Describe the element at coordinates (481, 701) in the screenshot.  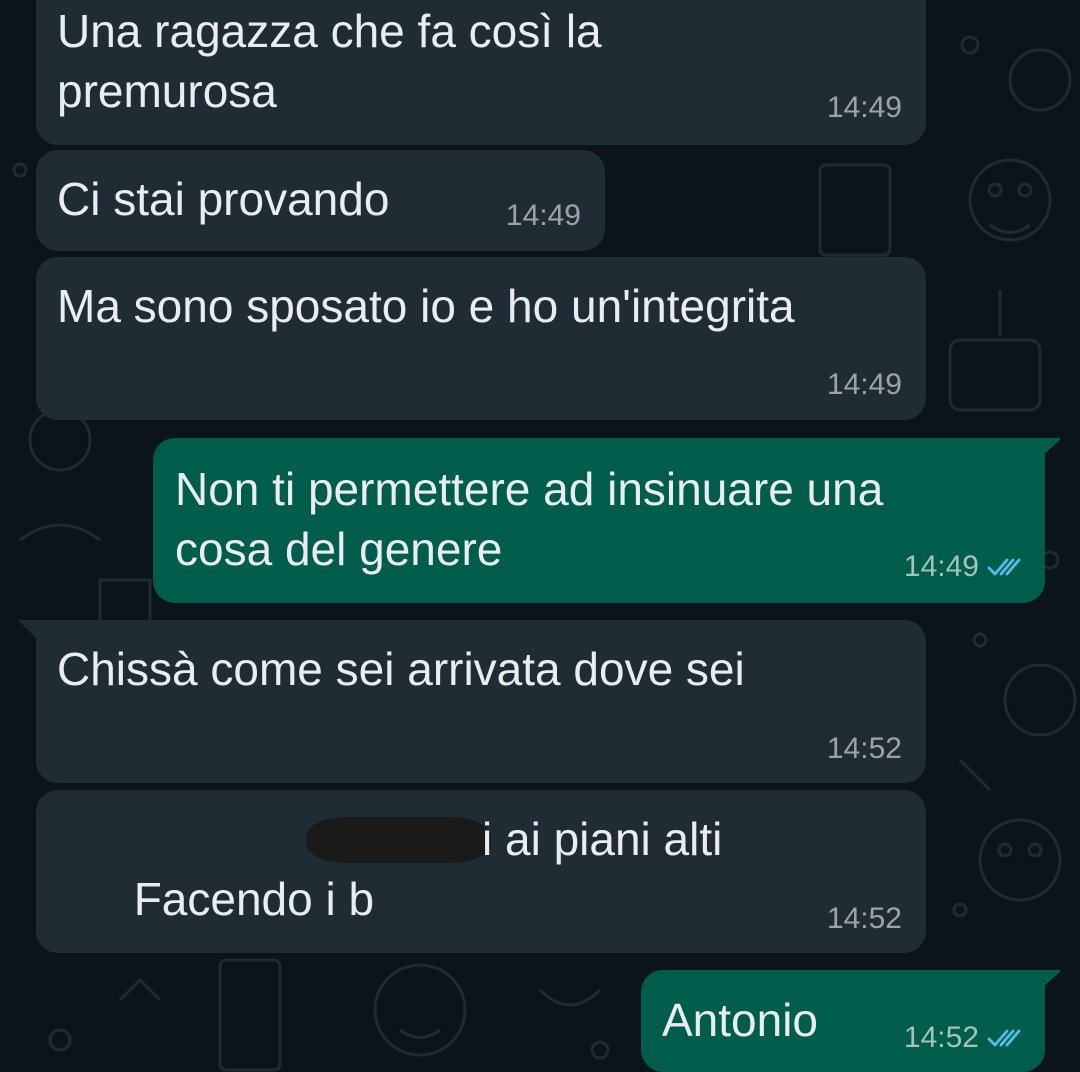
I see `message-bubble-incoming: Chissà come sei arrivata dove sei 14:52` at that location.